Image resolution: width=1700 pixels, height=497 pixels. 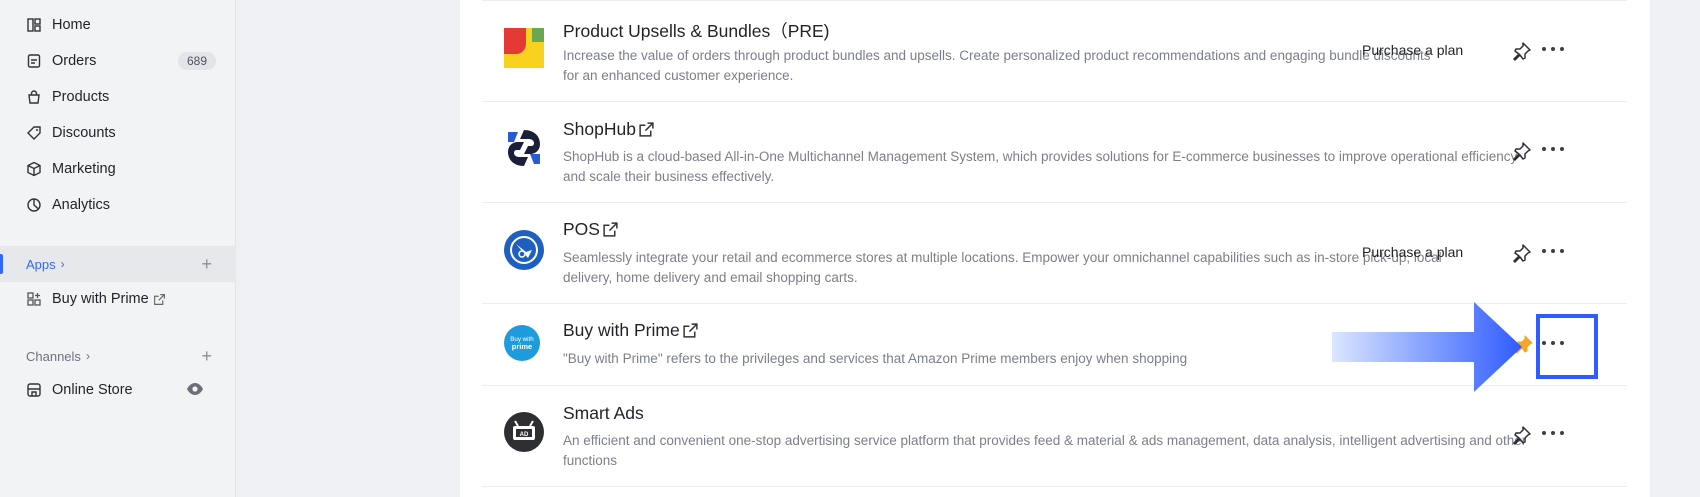 I want to click on nav-home-label: Home, so click(x=71, y=25).